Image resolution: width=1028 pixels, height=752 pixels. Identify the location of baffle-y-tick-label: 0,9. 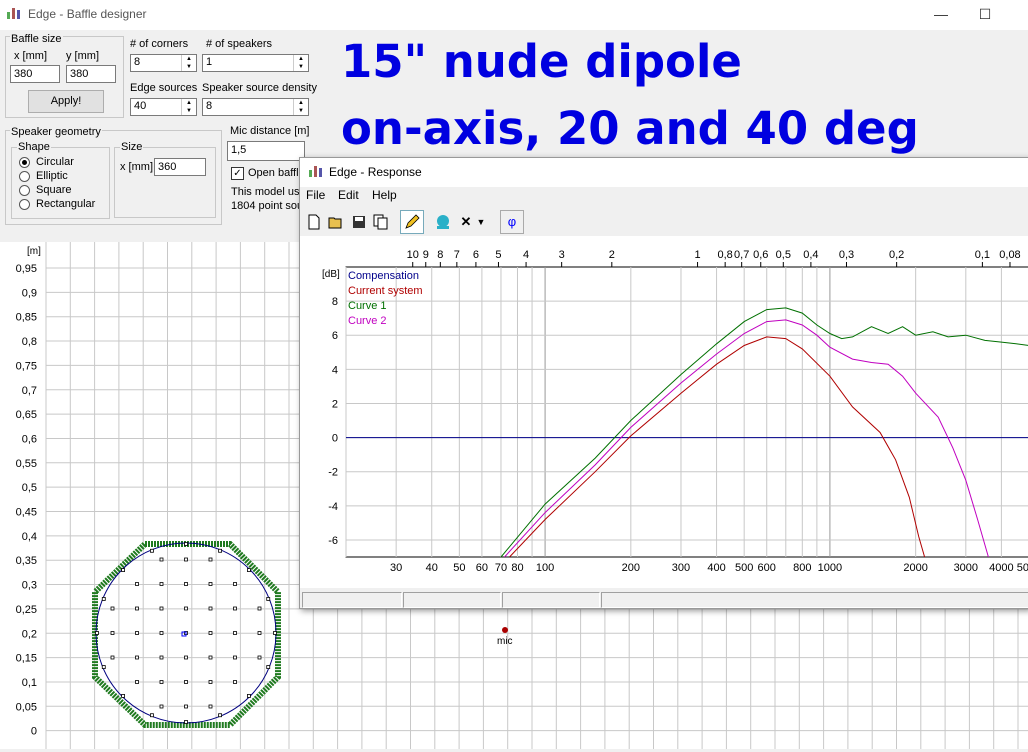
(29, 293).